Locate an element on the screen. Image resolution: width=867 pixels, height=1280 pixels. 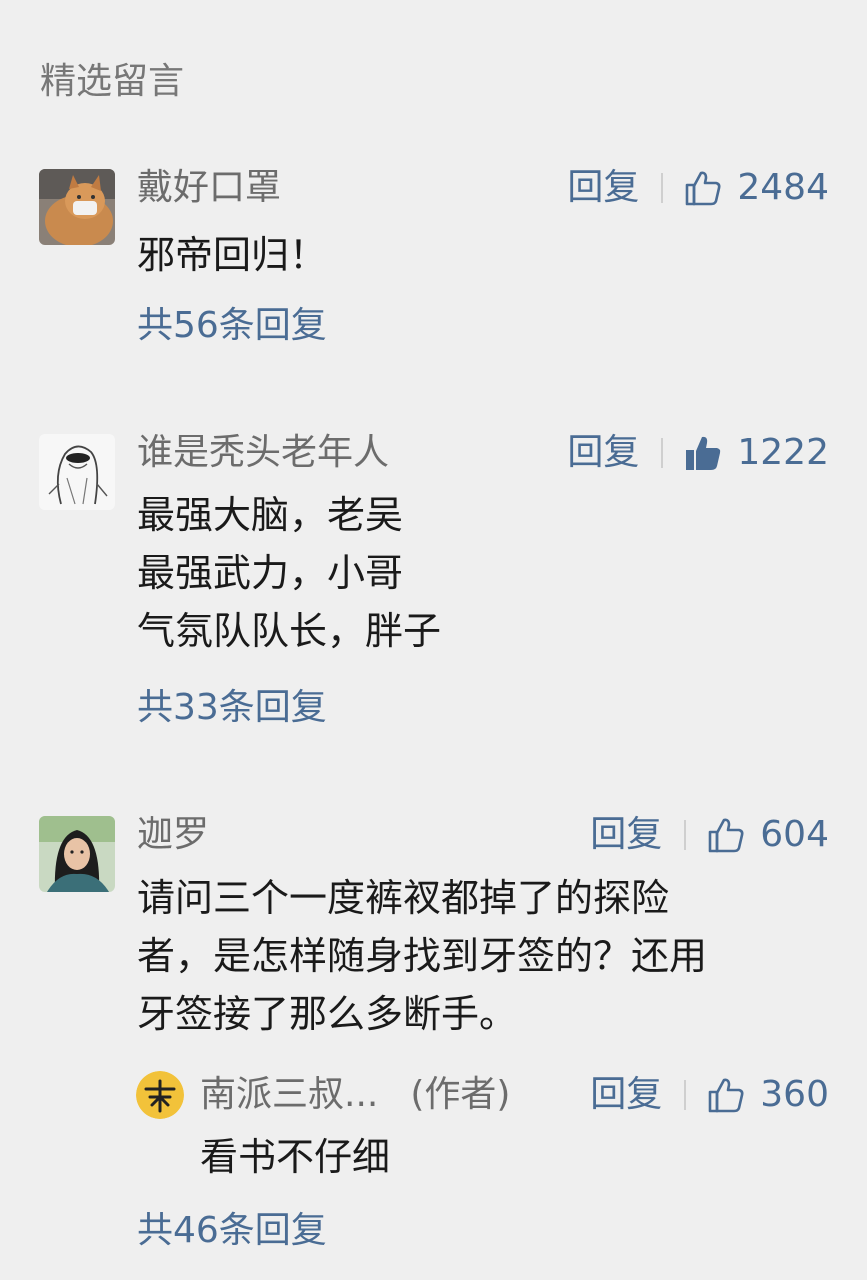
like-count: 2484 is located at coordinates (783, 187).